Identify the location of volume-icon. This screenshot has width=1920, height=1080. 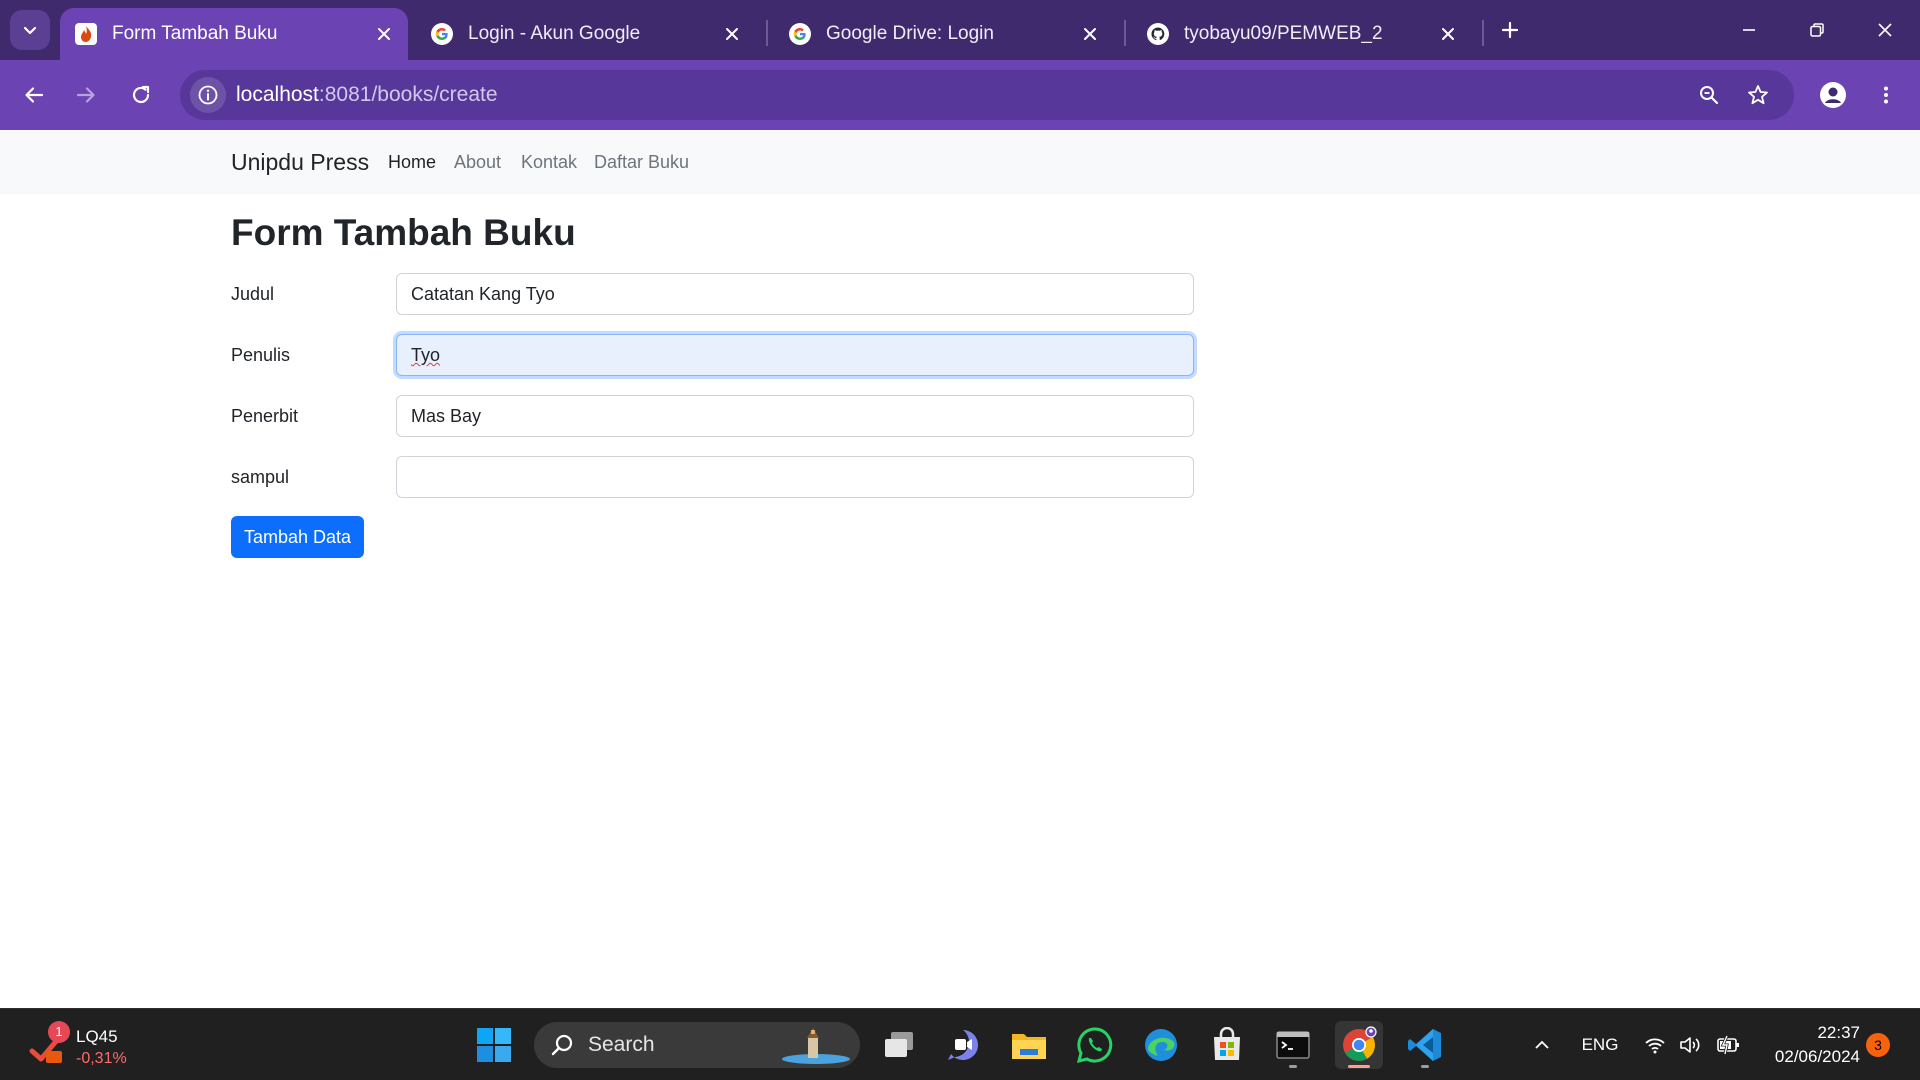
(1690, 1045).